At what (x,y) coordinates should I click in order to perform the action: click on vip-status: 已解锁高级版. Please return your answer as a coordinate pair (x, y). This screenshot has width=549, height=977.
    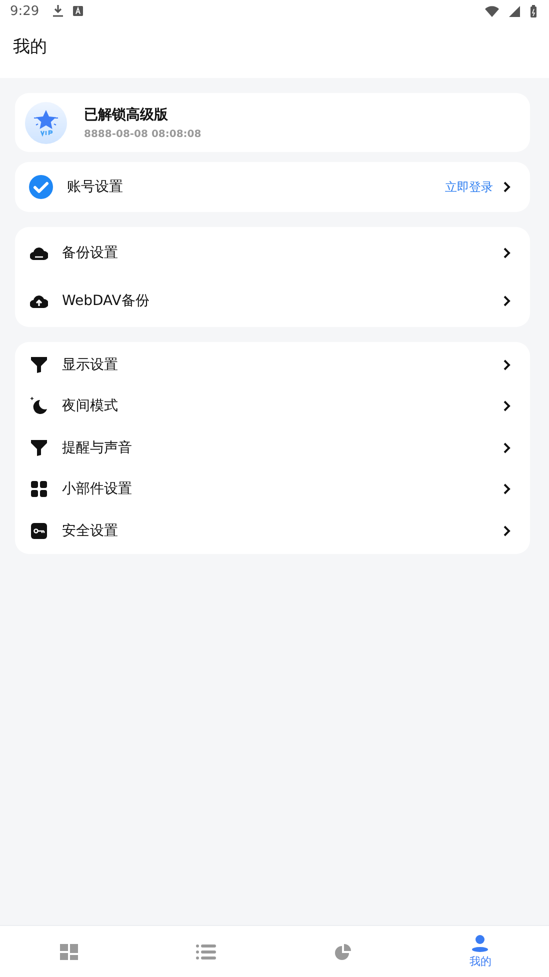
    Looking at the image, I should click on (126, 115).